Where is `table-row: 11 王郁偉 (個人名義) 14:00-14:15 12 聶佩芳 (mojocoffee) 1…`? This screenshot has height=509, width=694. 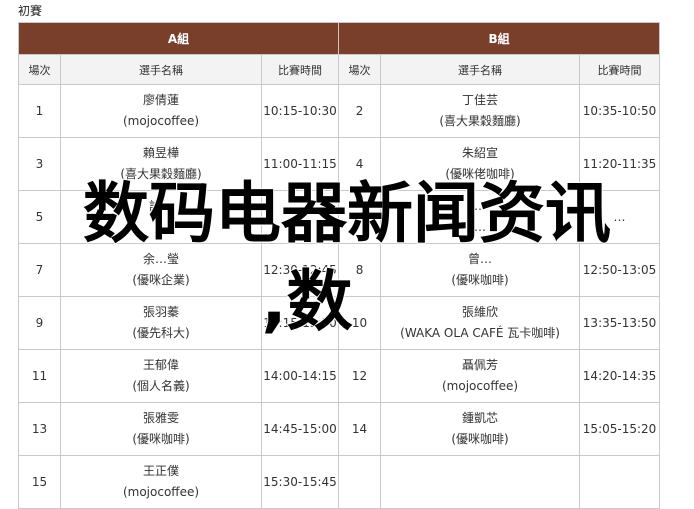
table-row: 11 王郁偉 (個人名義) 14:00-14:15 12 聶佩芳 (mojocoffee) 1… is located at coordinates (339, 376).